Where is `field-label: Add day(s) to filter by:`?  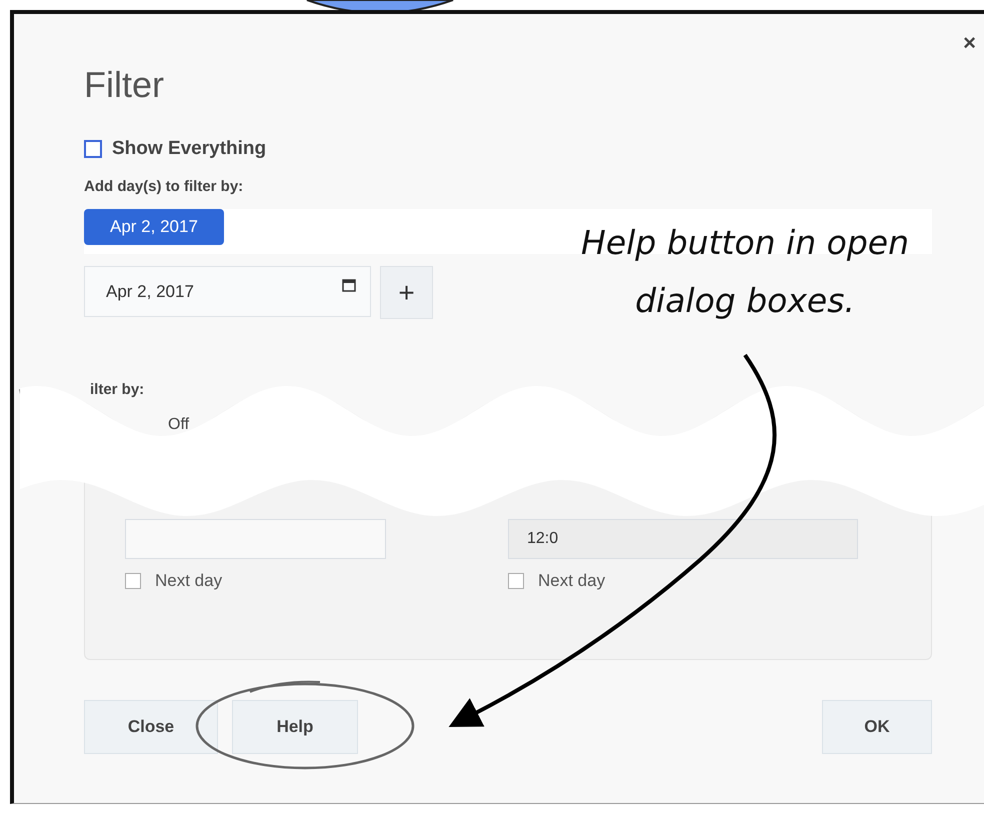 field-label: Add day(s) to filter by: is located at coordinates (164, 186).